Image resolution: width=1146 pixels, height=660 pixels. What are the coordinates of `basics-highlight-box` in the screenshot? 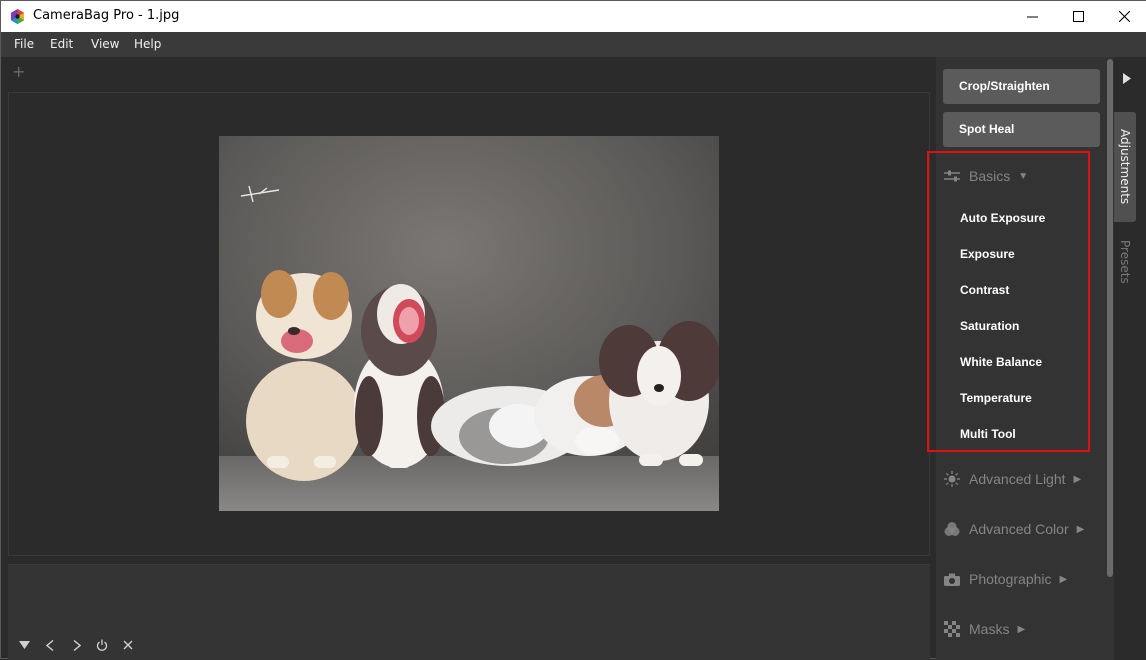 It's located at (1008, 301).